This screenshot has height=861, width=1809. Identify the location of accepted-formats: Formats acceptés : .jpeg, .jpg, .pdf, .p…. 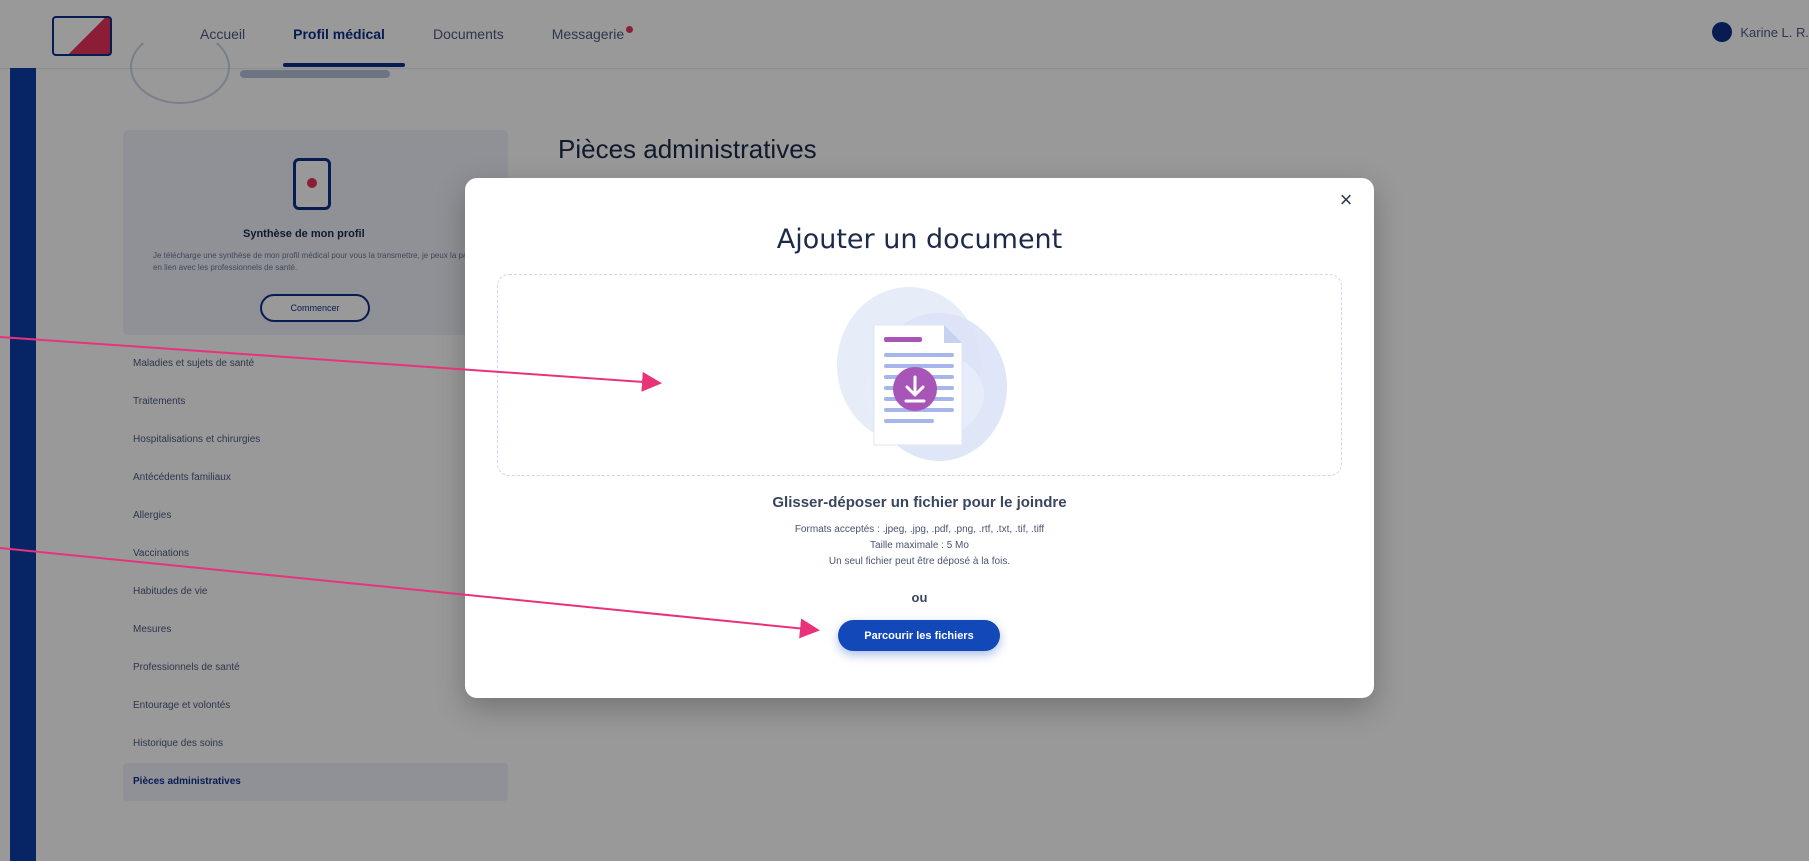
(919, 529).